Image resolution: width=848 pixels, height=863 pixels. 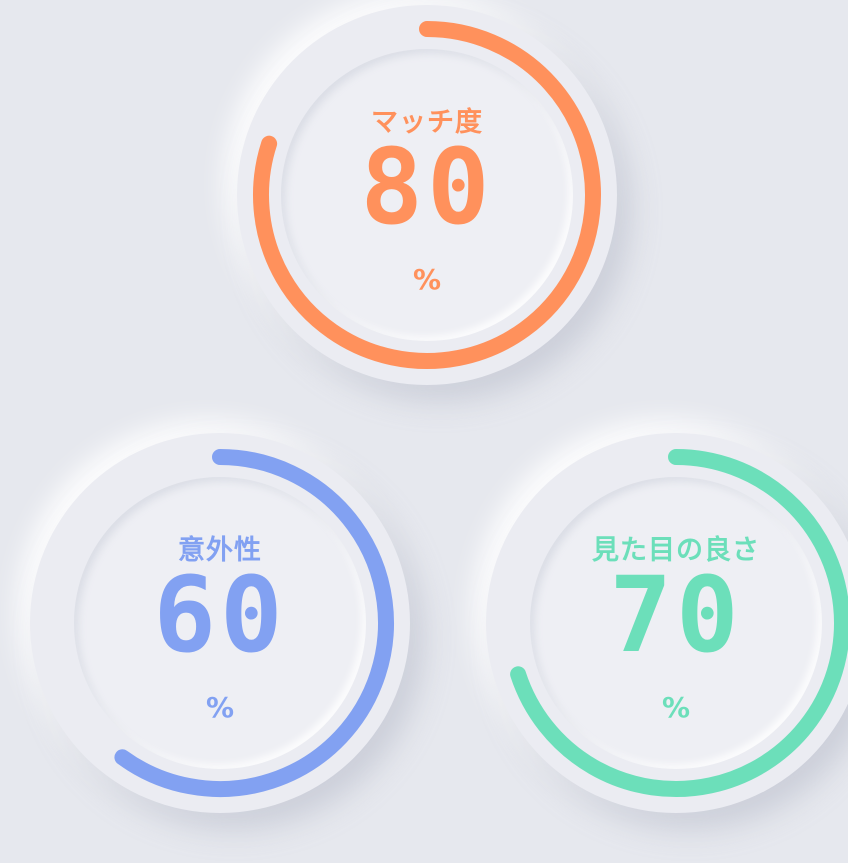 I want to click on surprise-unit: %, so click(x=220, y=707).